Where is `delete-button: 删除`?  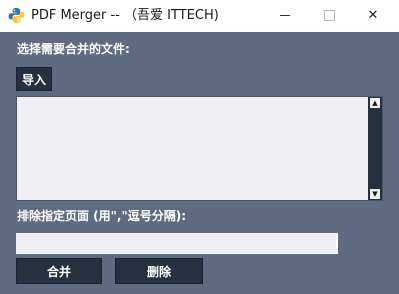 delete-button: 删除 is located at coordinates (159, 271).